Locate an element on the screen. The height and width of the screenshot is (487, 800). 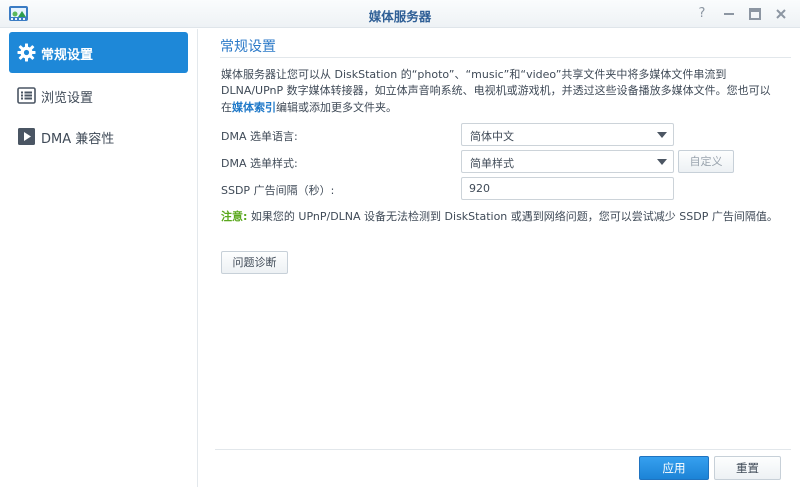
dma-language-label: DMA 选单语言: is located at coordinates (259, 136).